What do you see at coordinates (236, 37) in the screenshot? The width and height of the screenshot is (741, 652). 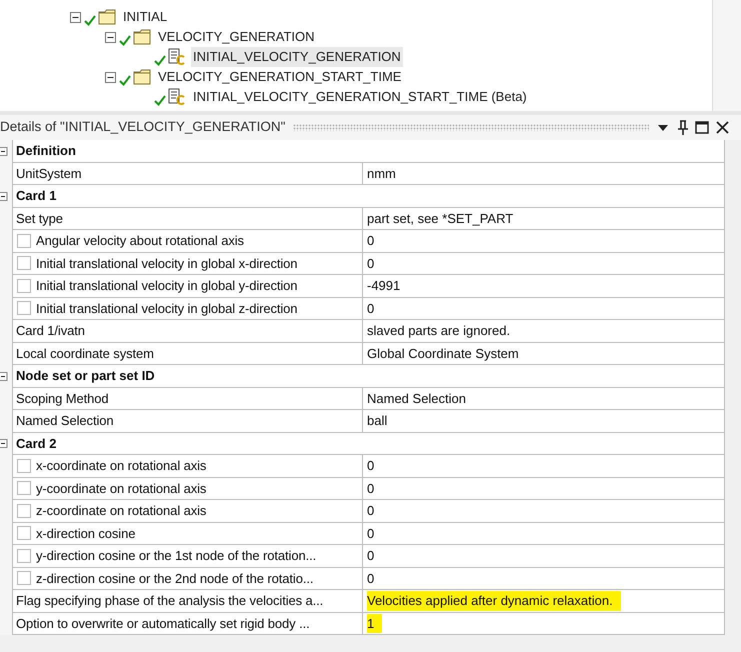 I see `tree-item: VELOCITY_GENERATION` at bounding box center [236, 37].